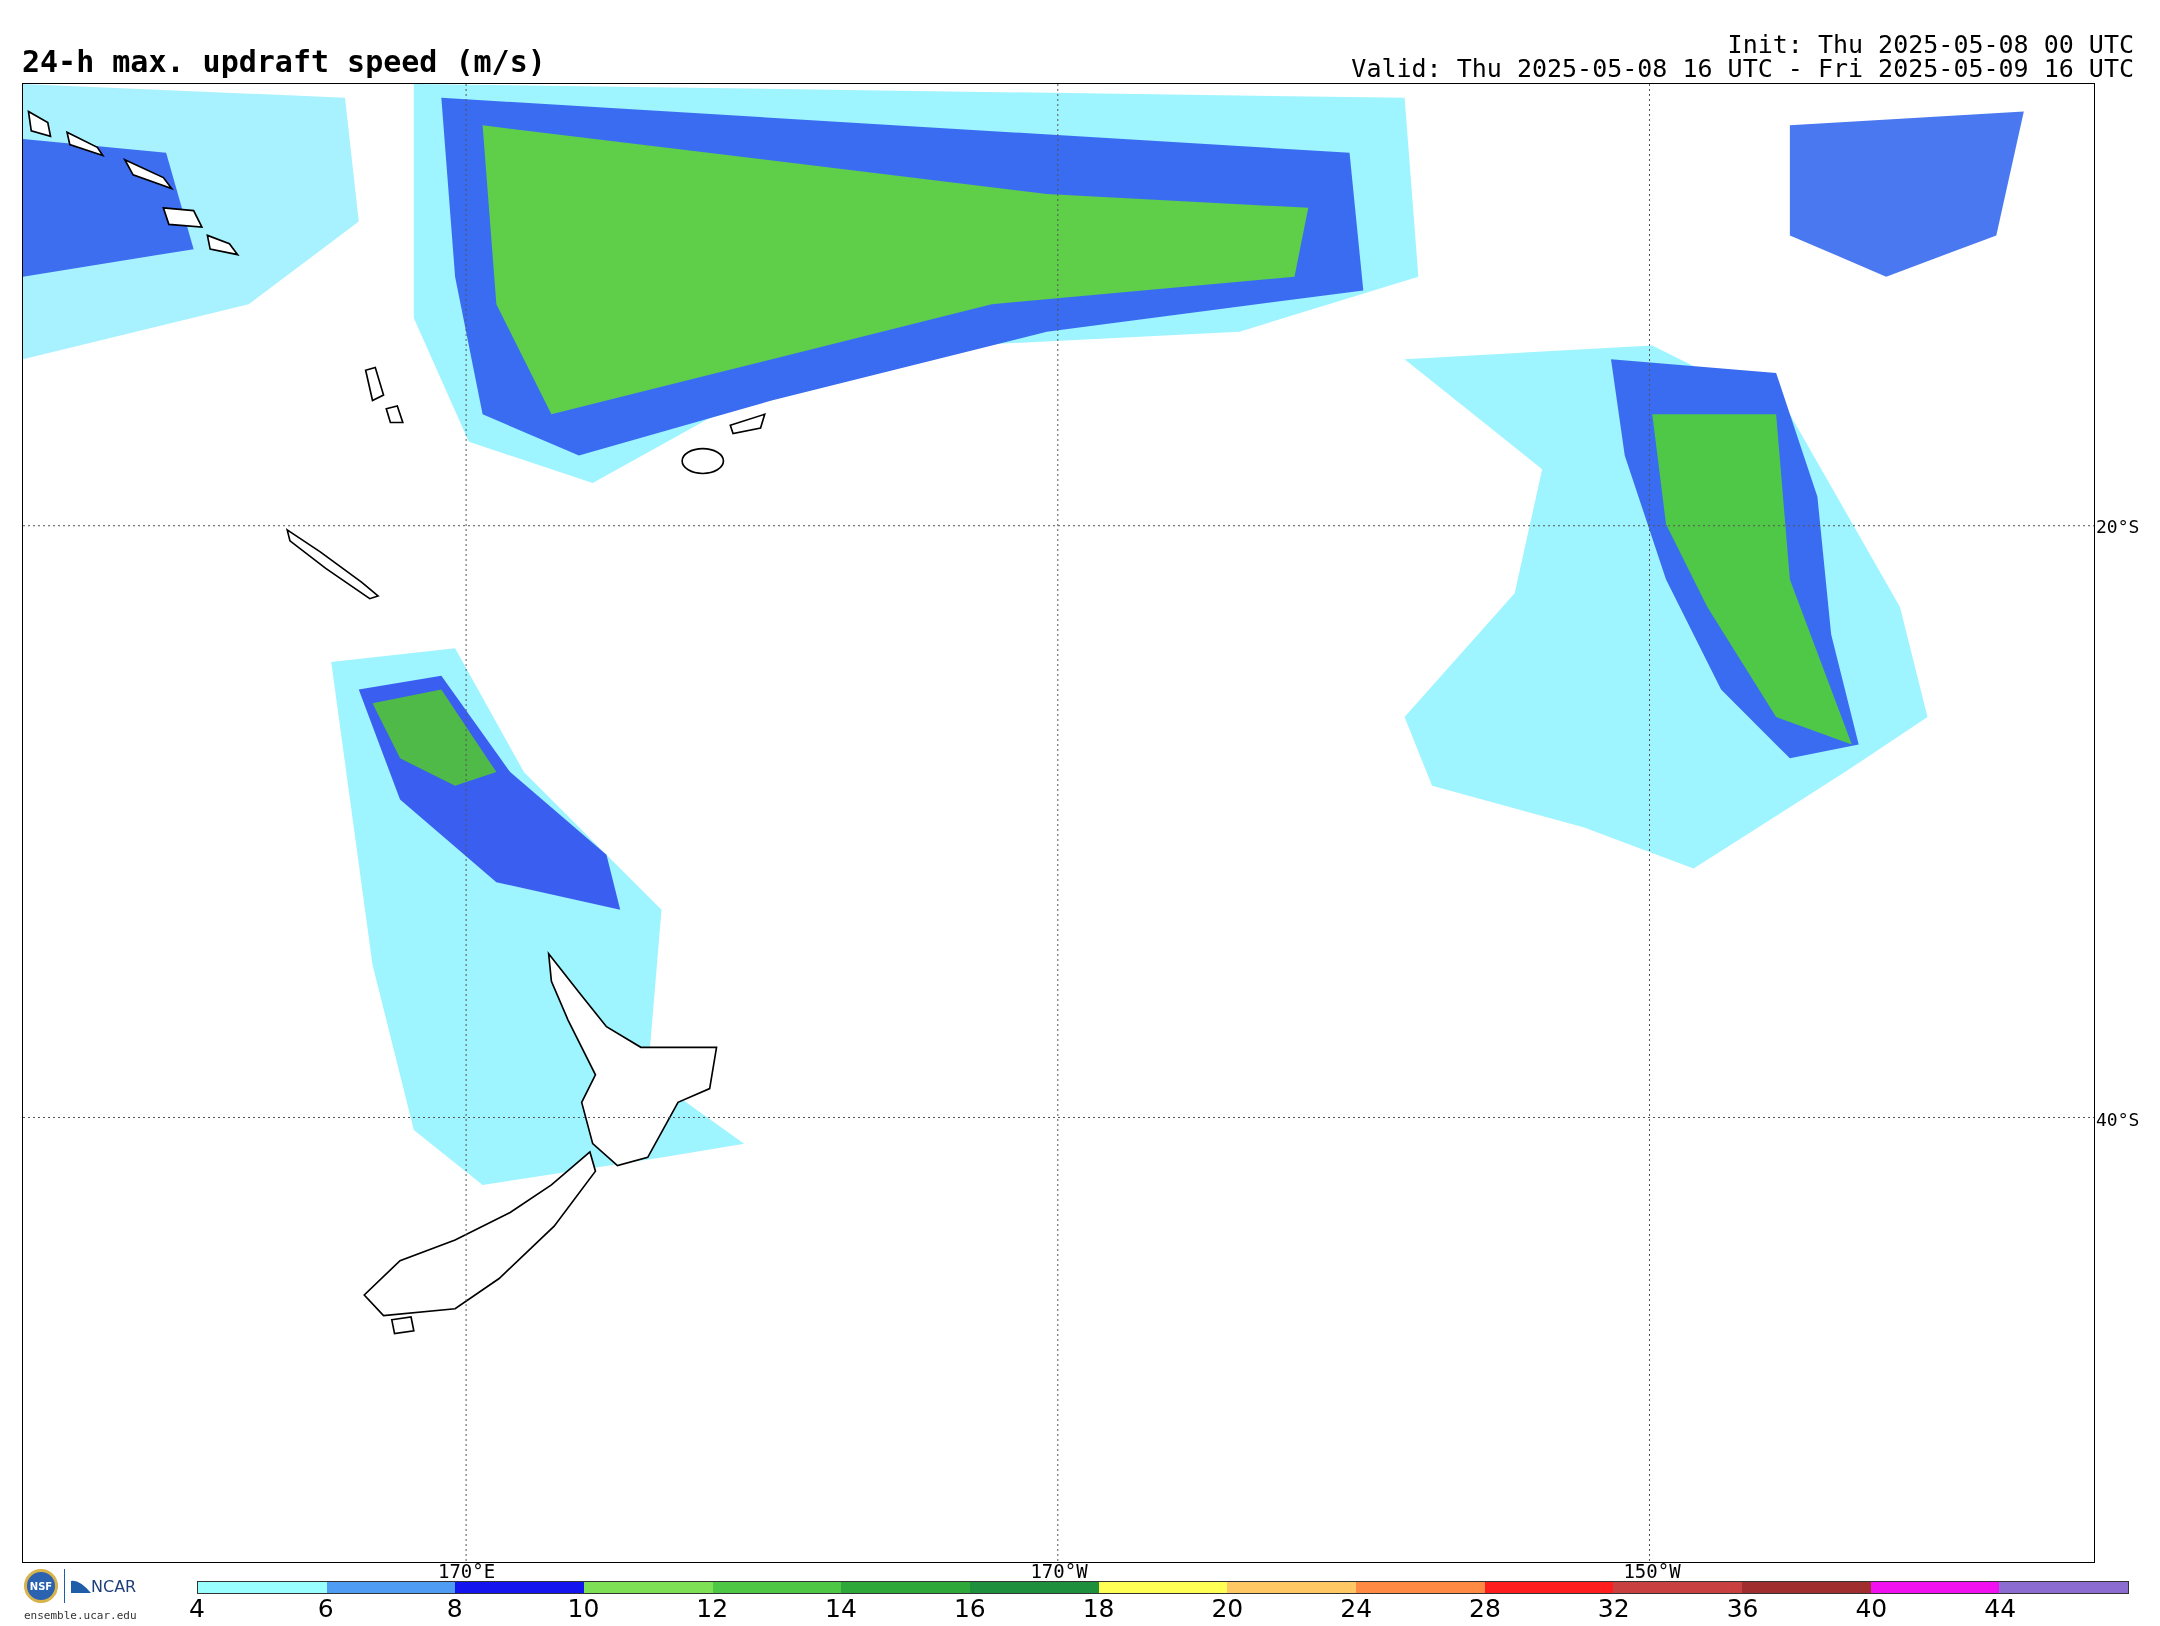 This screenshot has width=2160, height=1626. What do you see at coordinates (583, 1609) in the screenshot?
I see `scale-tick-label: 10` at bounding box center [583, 1609].